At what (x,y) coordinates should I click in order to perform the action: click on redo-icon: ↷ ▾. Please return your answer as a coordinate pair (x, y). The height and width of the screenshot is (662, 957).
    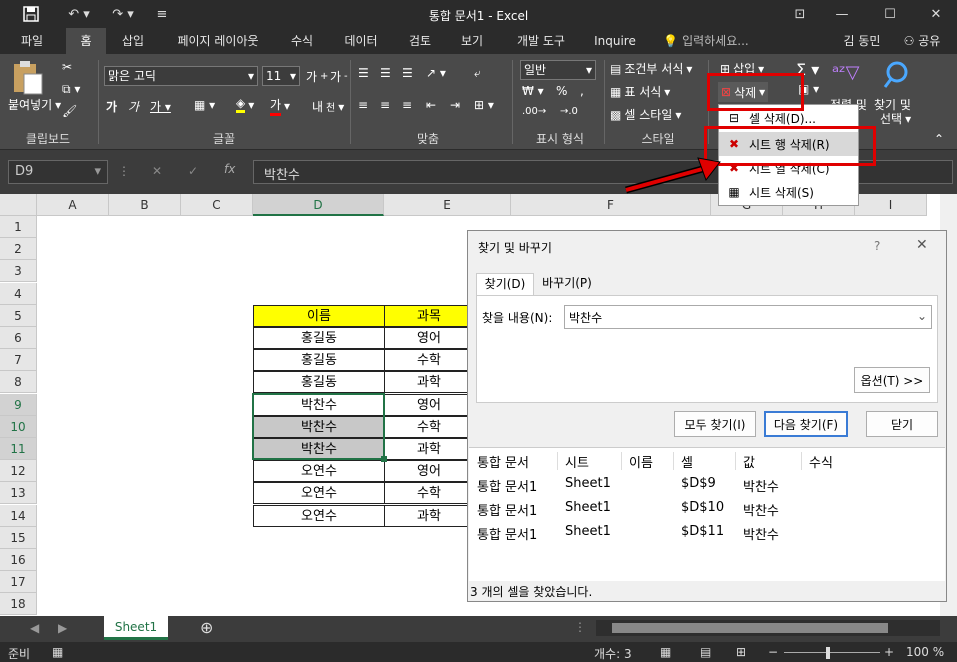
    Looking at the image, I should click on (123, 14).